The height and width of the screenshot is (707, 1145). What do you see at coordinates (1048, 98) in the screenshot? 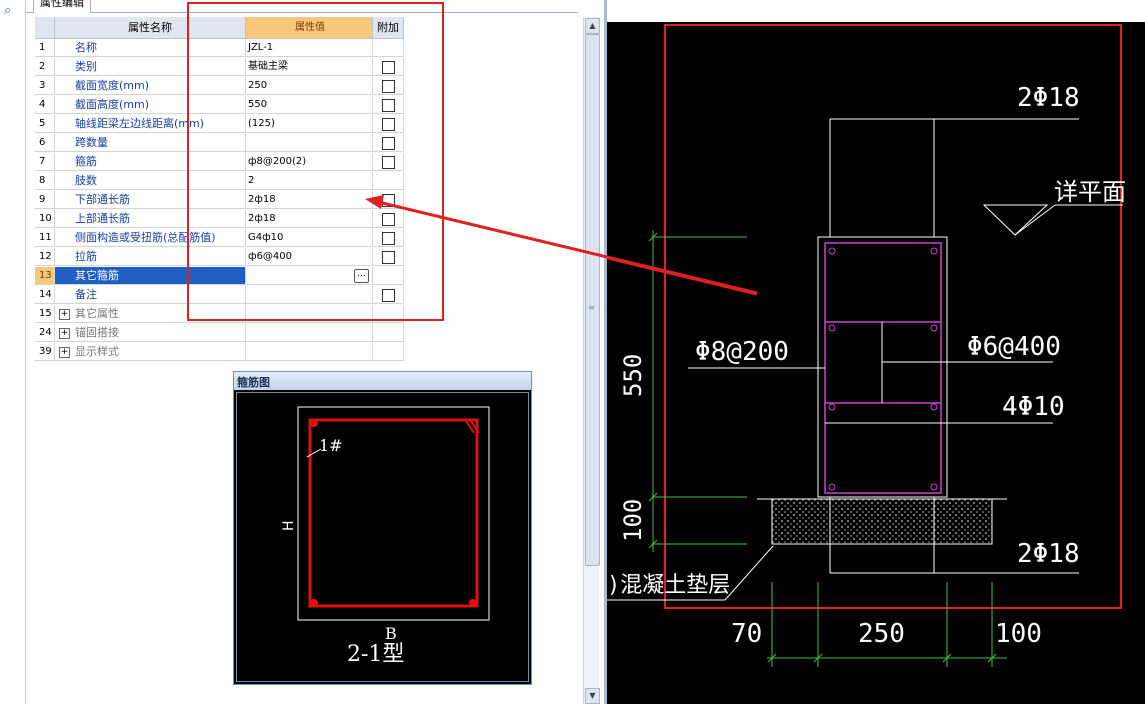
I see `top-rebar-text: 2Φ18` at bounding box center [1048, 98].